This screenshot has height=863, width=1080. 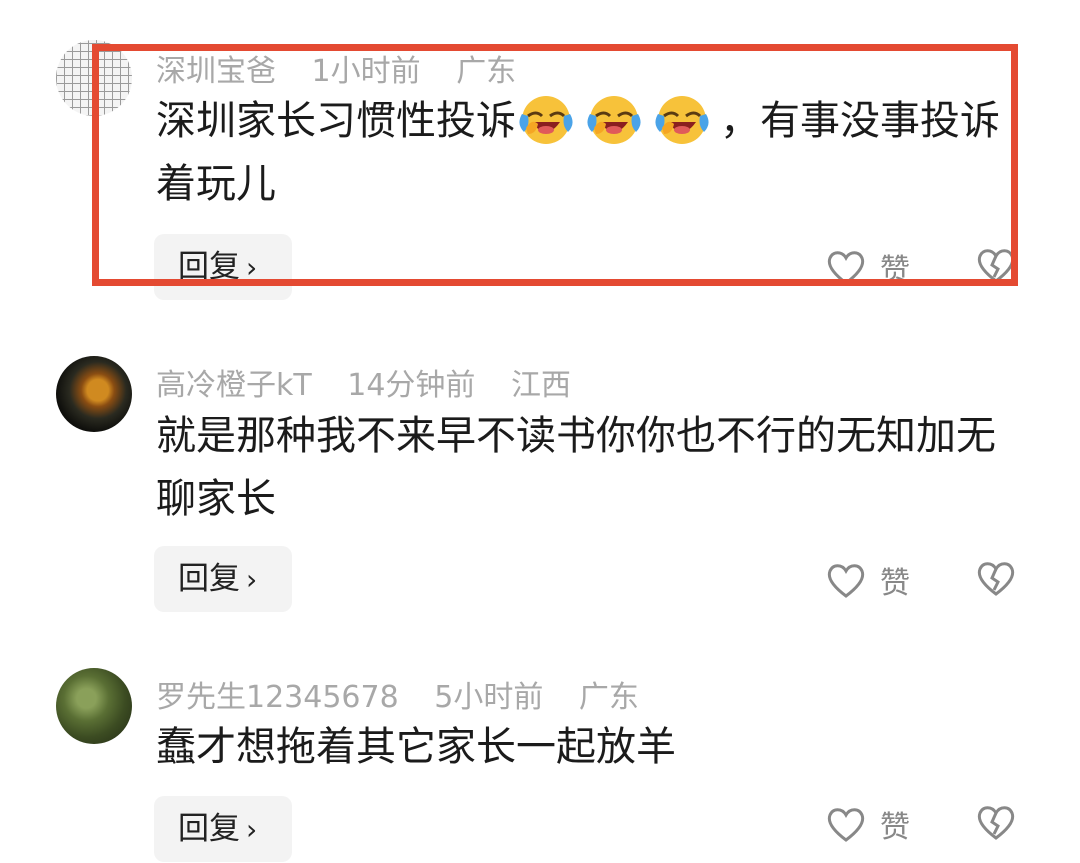 What do you see at coordinates (277, 697) in the screenshot?
I see `username: 罗先生12345678` at bounding box center [277, 697].